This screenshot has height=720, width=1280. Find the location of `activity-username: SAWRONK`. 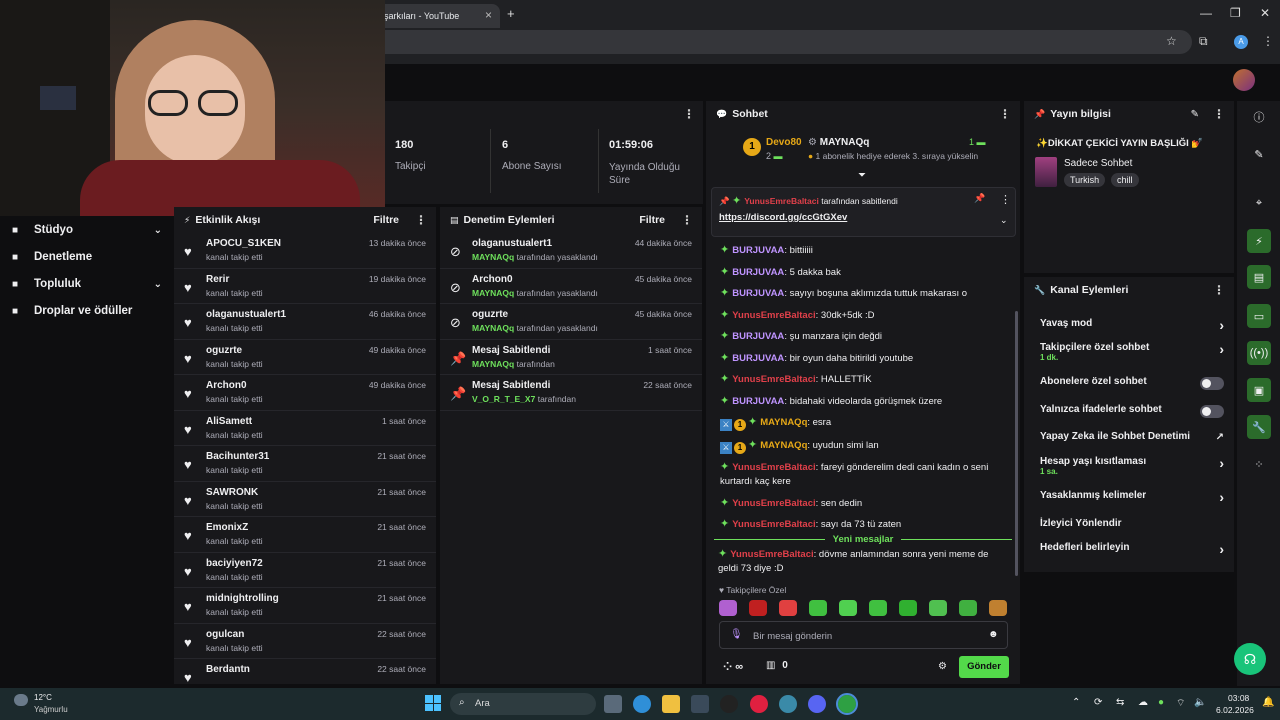

activity-username: SAWRONK is located at coordinates (232, 492).